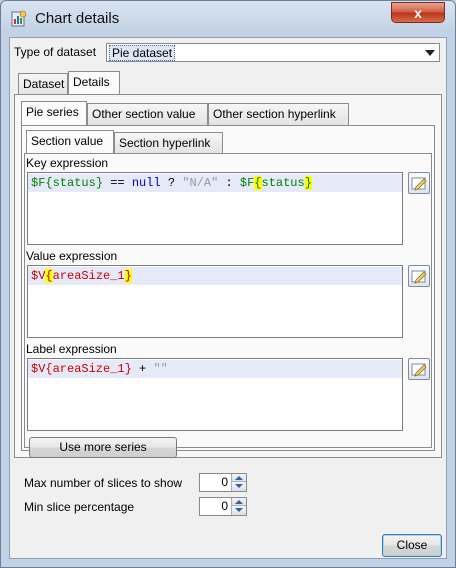 This screenshot has height=568, width=456. Describe the element at coordinates (215, 301) in the screenshot. I see `value-expression-editor: $V{areaSize_1}` at that location.